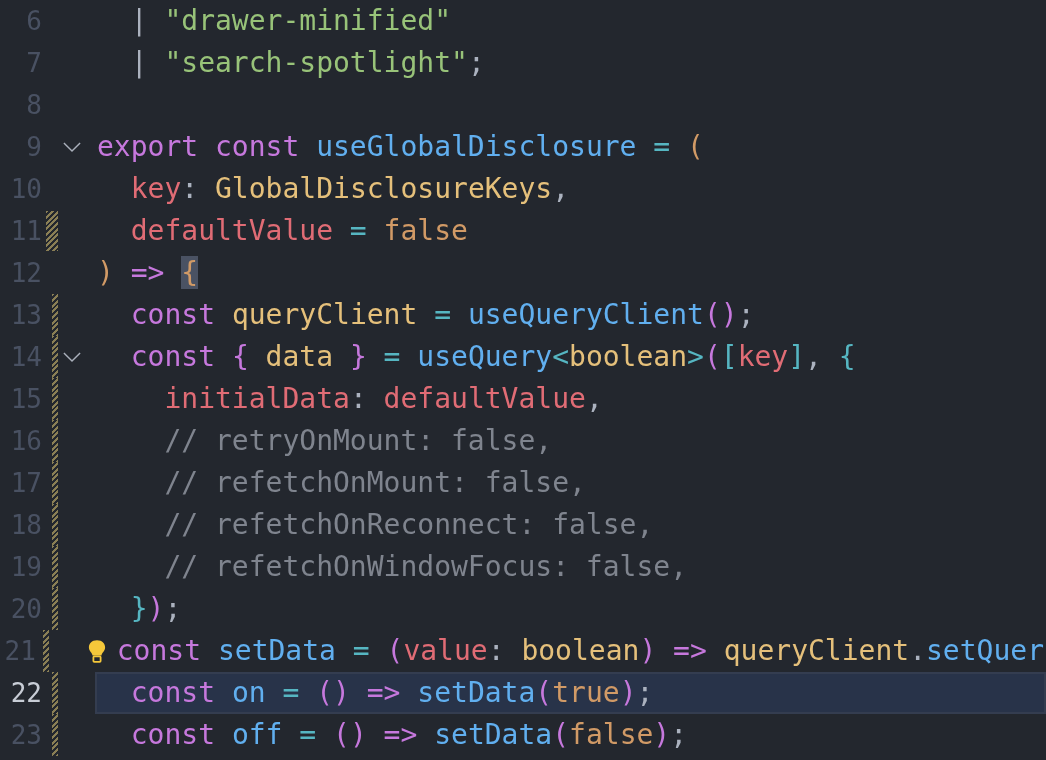 The image size is (1046, 760). I want to click on code-line: | "drawer-minified", so click(290, 21).